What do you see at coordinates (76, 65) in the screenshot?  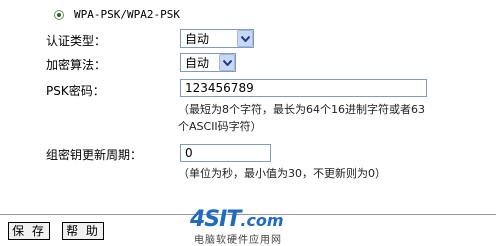 I see `encryption-label: 加密算法：` at bounding box center [76, 65].